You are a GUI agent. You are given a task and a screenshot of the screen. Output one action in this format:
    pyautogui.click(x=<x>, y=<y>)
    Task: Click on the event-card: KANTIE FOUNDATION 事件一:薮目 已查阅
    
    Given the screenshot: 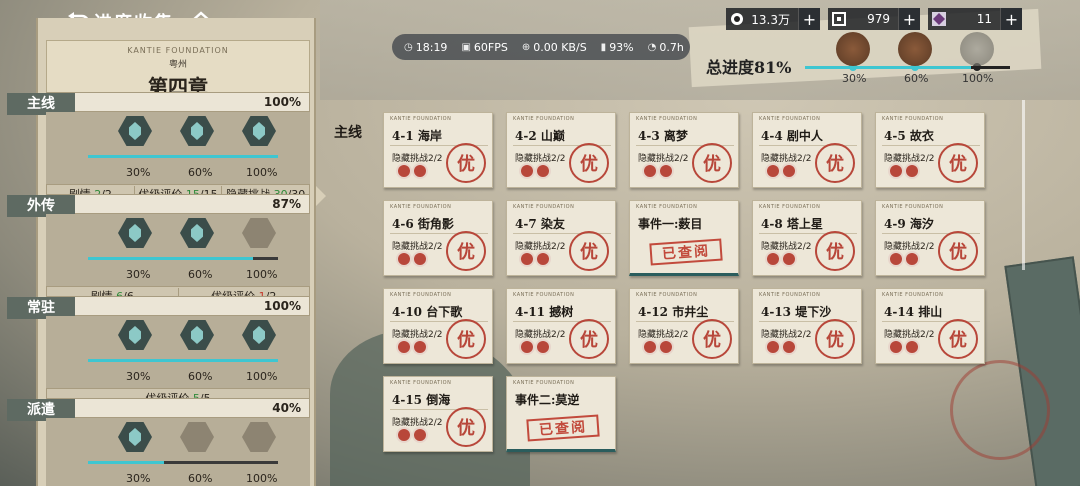 What is the action you would take?
    pyautogui.click(x=684, y=238)
    